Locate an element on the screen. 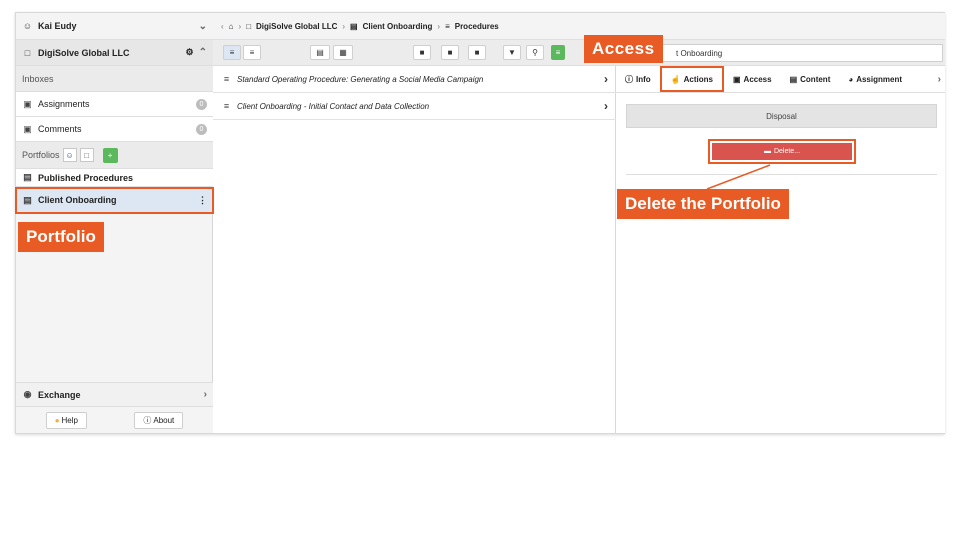  home-icon: ⌂ is located at coordinates (231, 26).